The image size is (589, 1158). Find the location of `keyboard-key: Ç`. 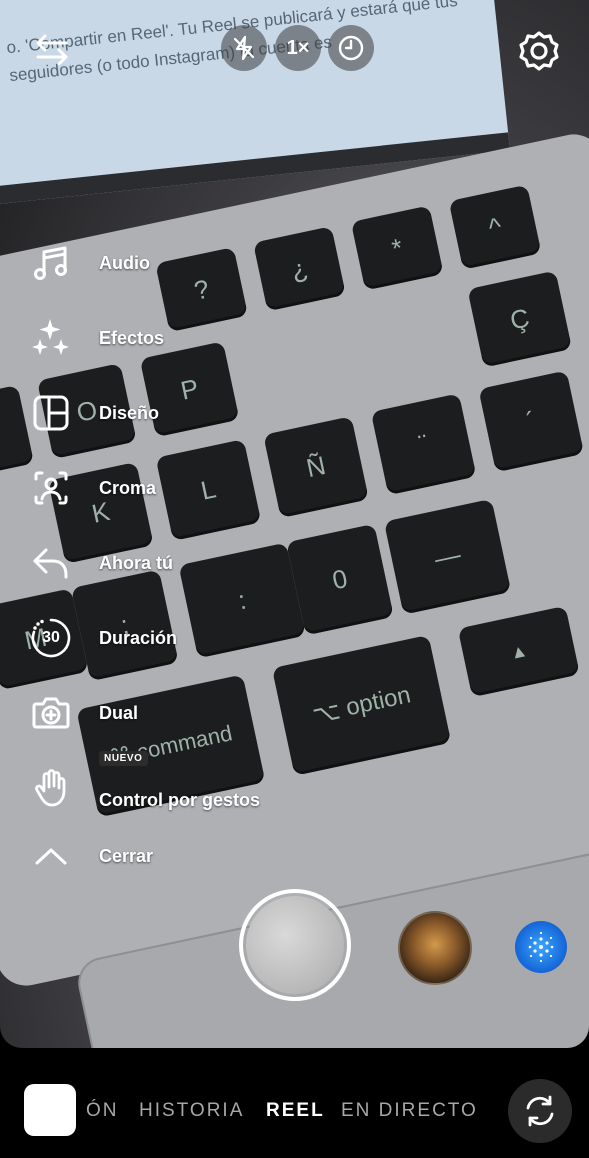

keyboard-key: Ç is located at coordinates (520, 319).